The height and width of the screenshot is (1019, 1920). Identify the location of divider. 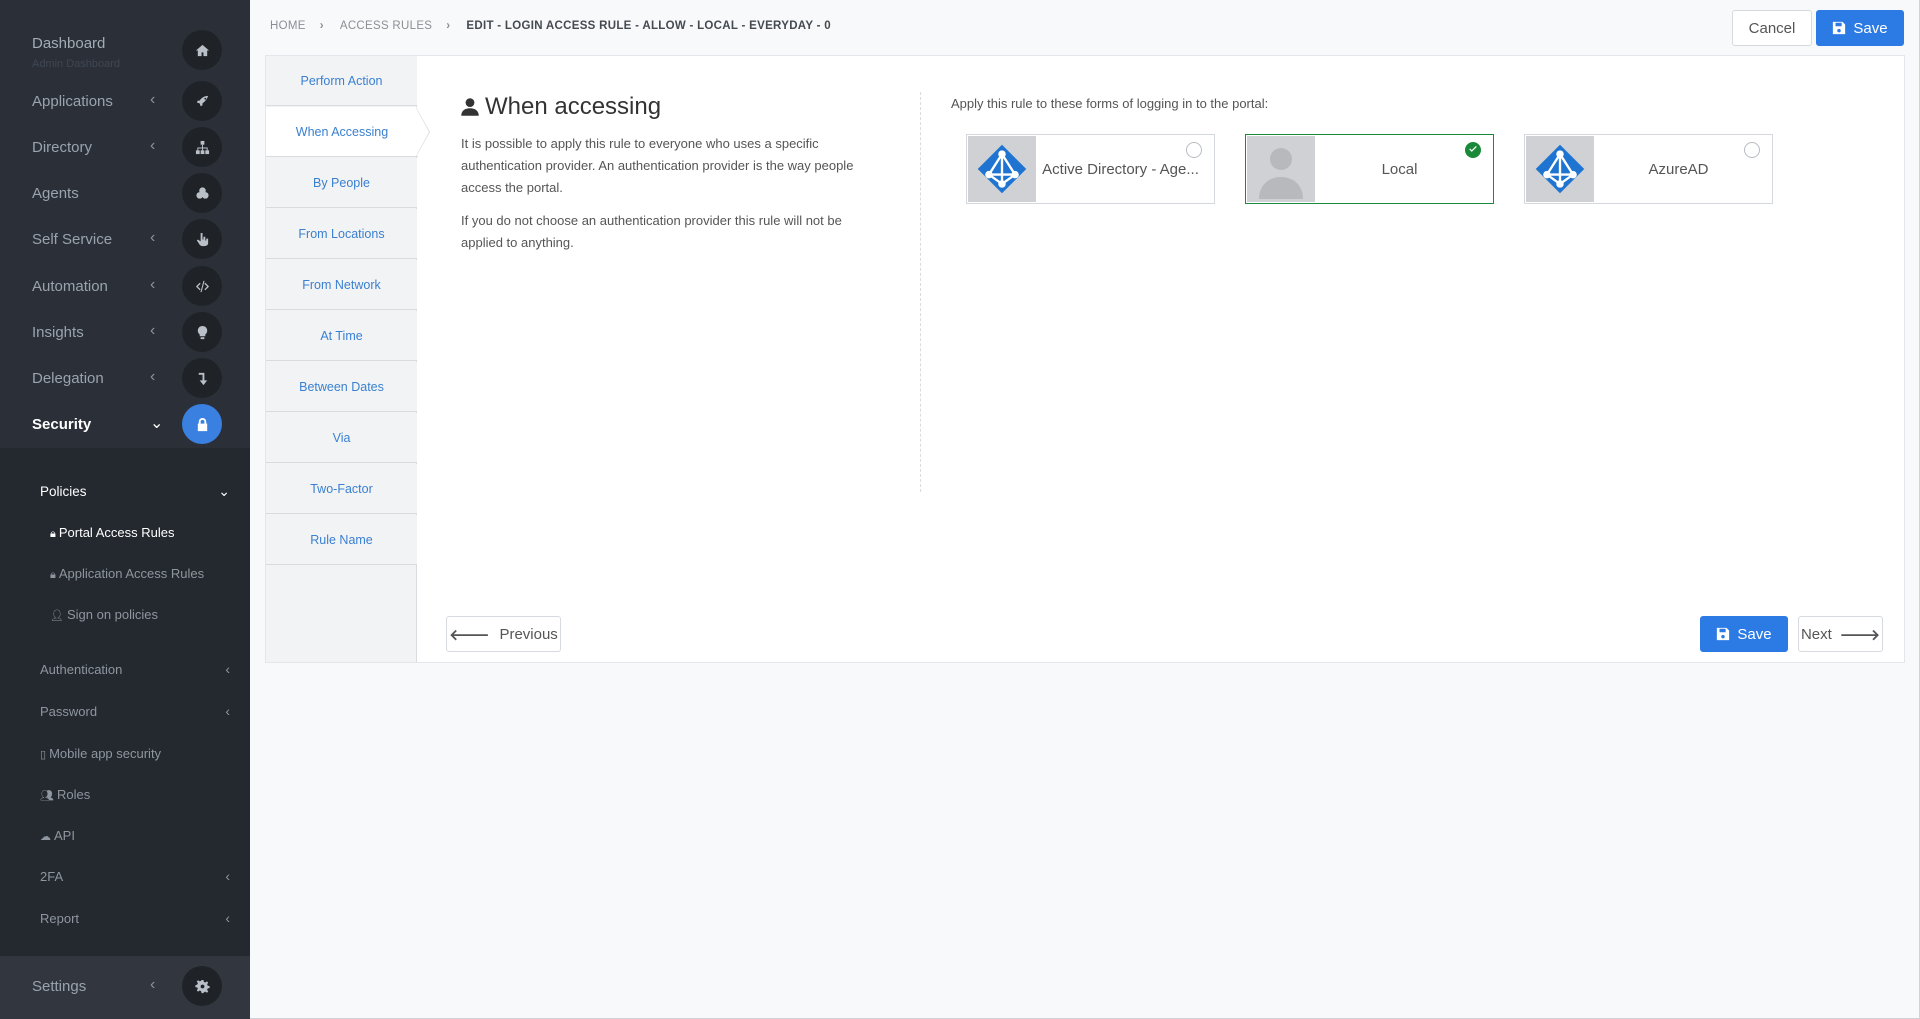
(920, 292).